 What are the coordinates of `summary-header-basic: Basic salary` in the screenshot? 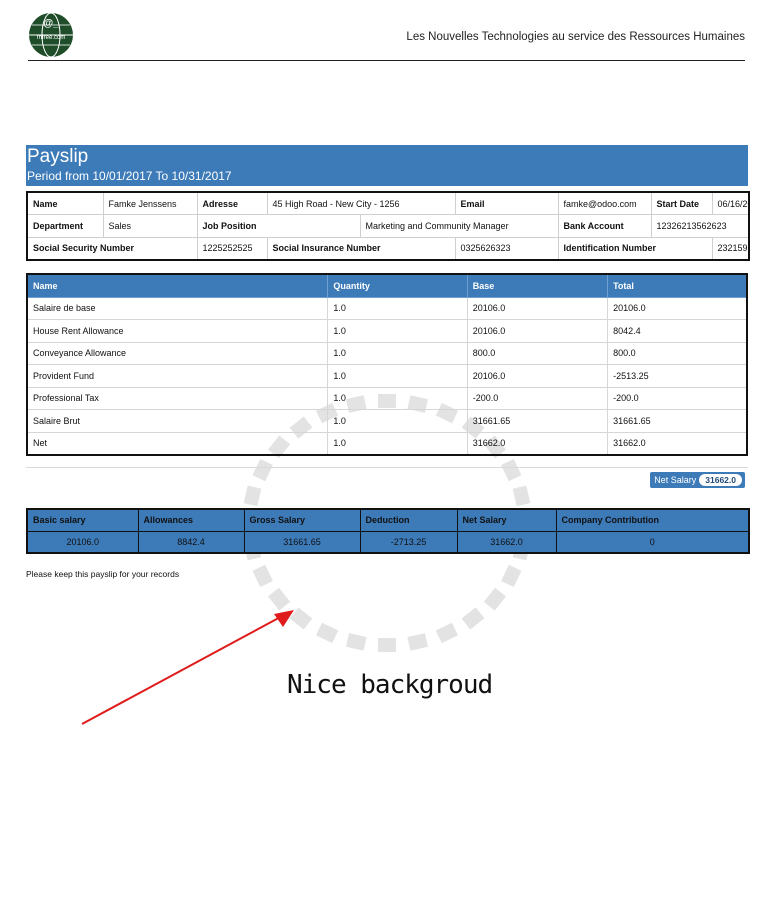 It's located at (82, 520).